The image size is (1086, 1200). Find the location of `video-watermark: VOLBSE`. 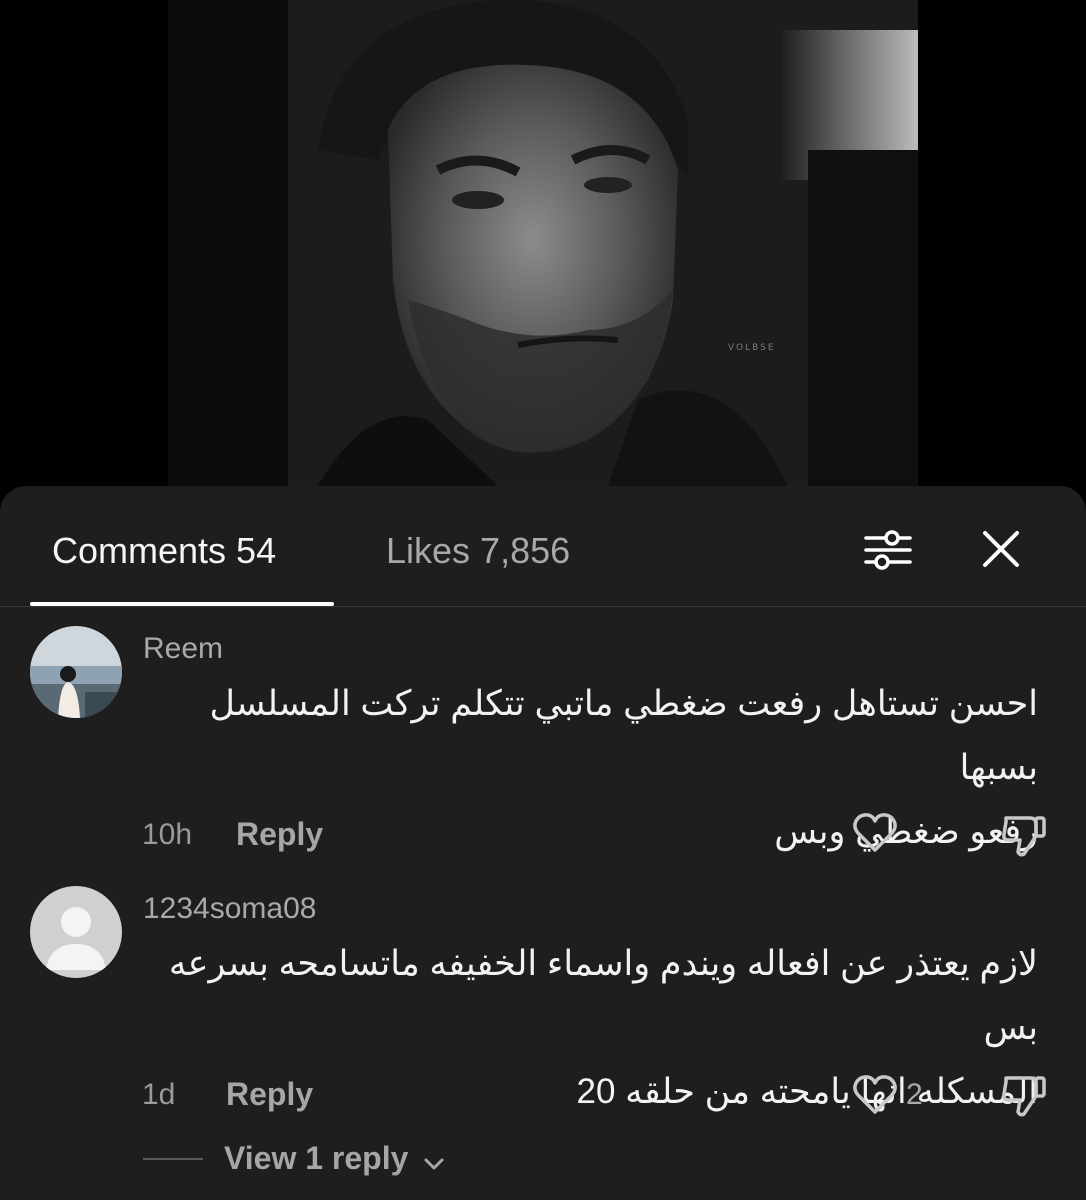

video-watermark: VOLBSE is located at coordinates (752, 348).